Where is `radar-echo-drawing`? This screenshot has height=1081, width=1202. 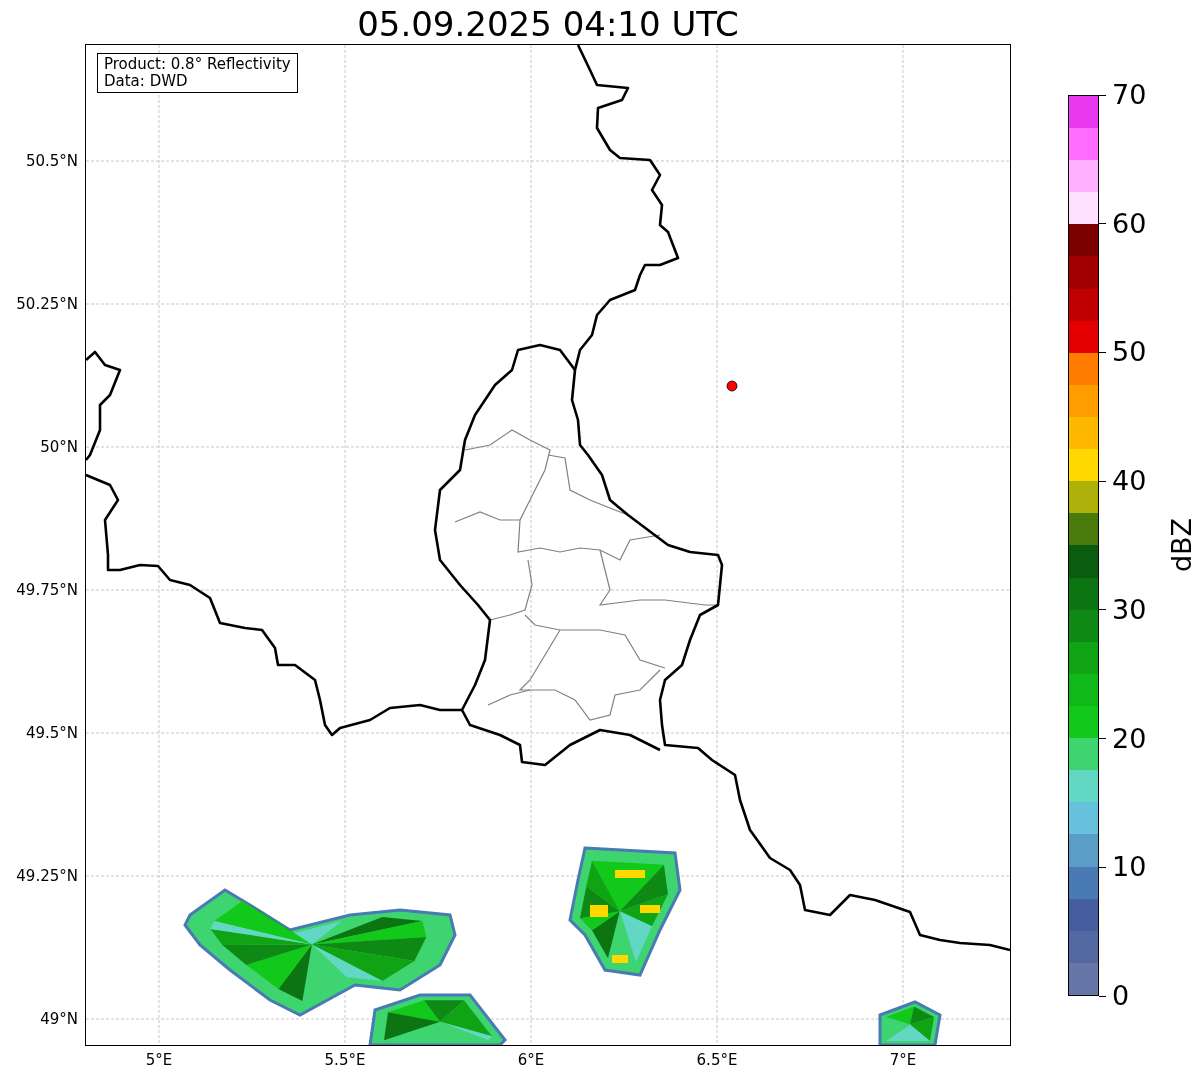
radar-echo-drawing is located at coordinates (910, 1022).